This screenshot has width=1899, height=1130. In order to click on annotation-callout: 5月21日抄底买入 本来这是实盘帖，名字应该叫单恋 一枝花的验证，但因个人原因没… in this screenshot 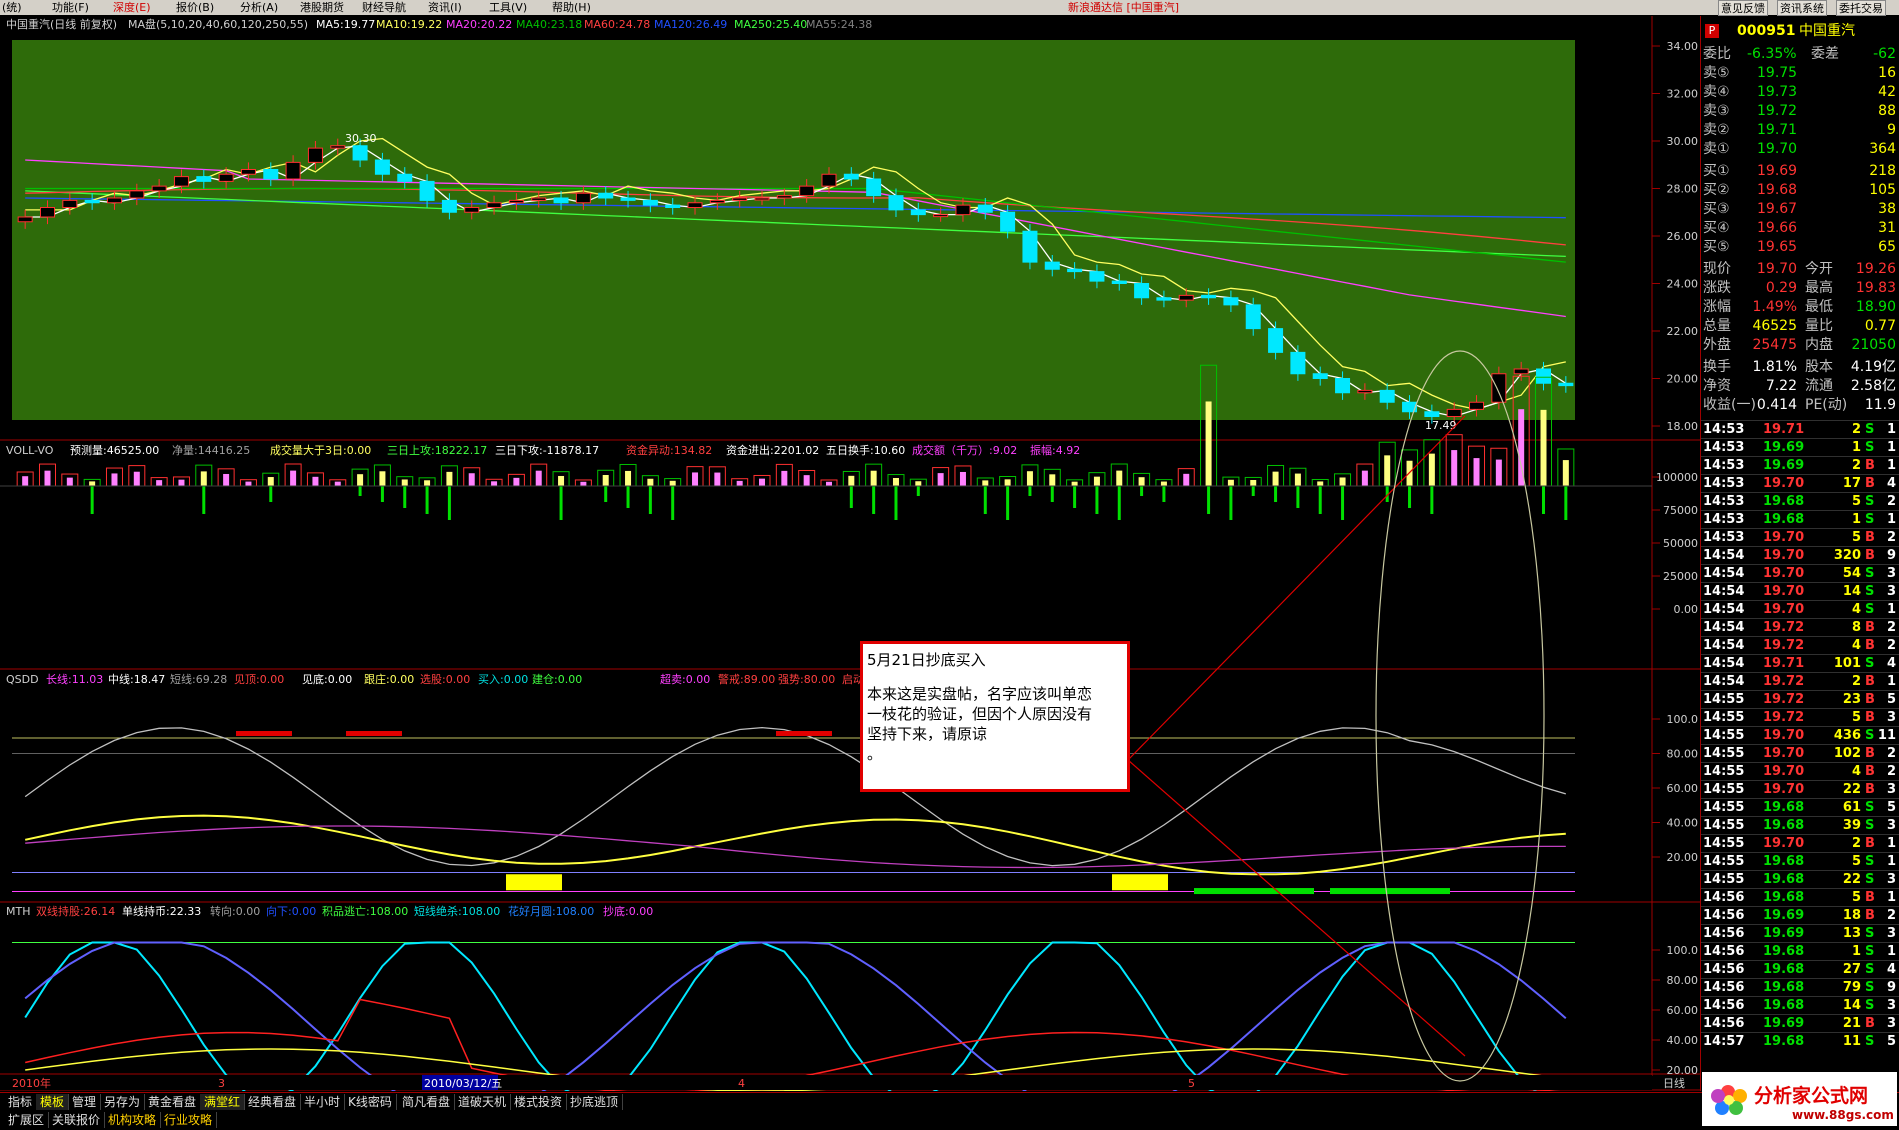, I will do `click(995, 716)`.